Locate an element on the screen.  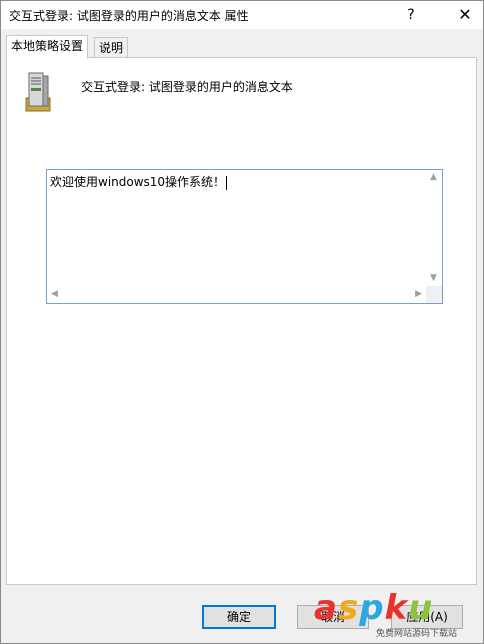
text-caret is located at coordinates (227, 182).